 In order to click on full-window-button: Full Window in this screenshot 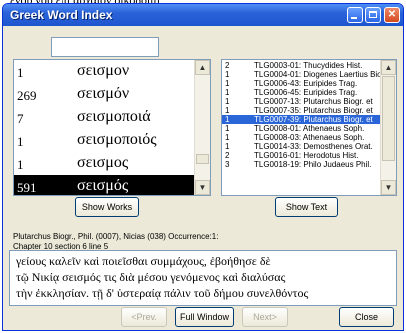, I will do `click(204, 317)`.